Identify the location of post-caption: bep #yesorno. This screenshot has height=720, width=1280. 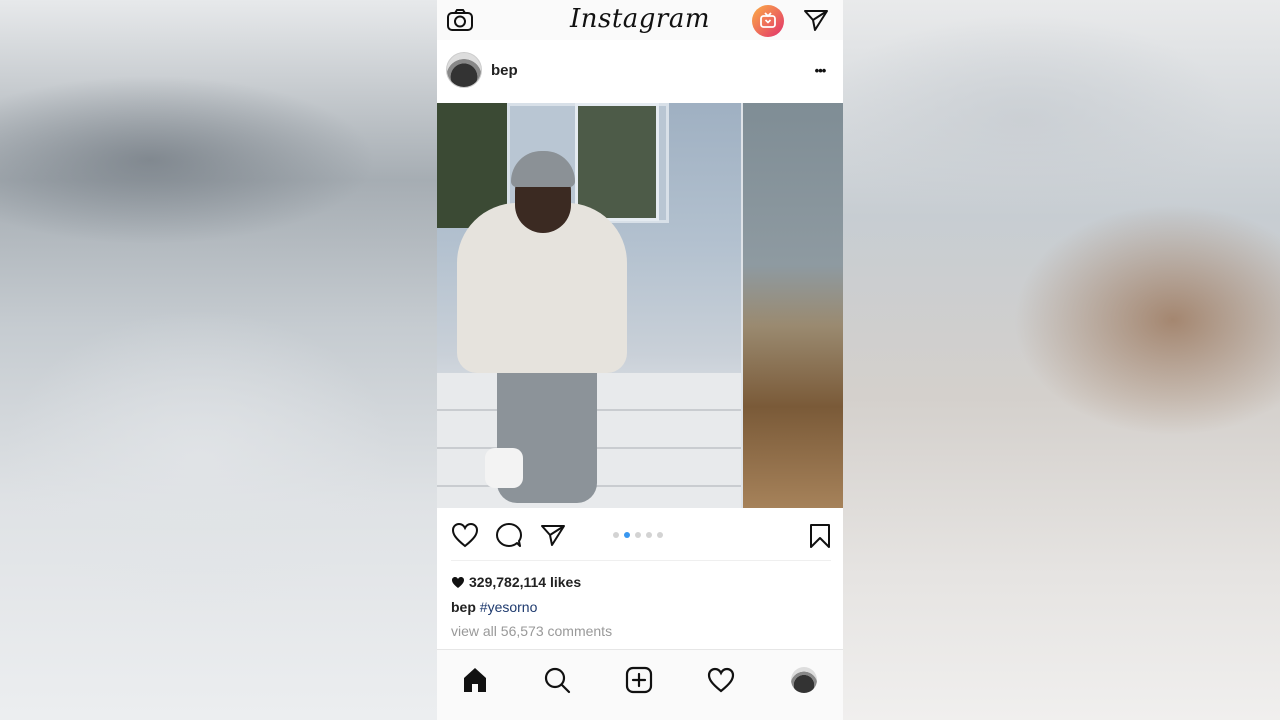
(494, 607).